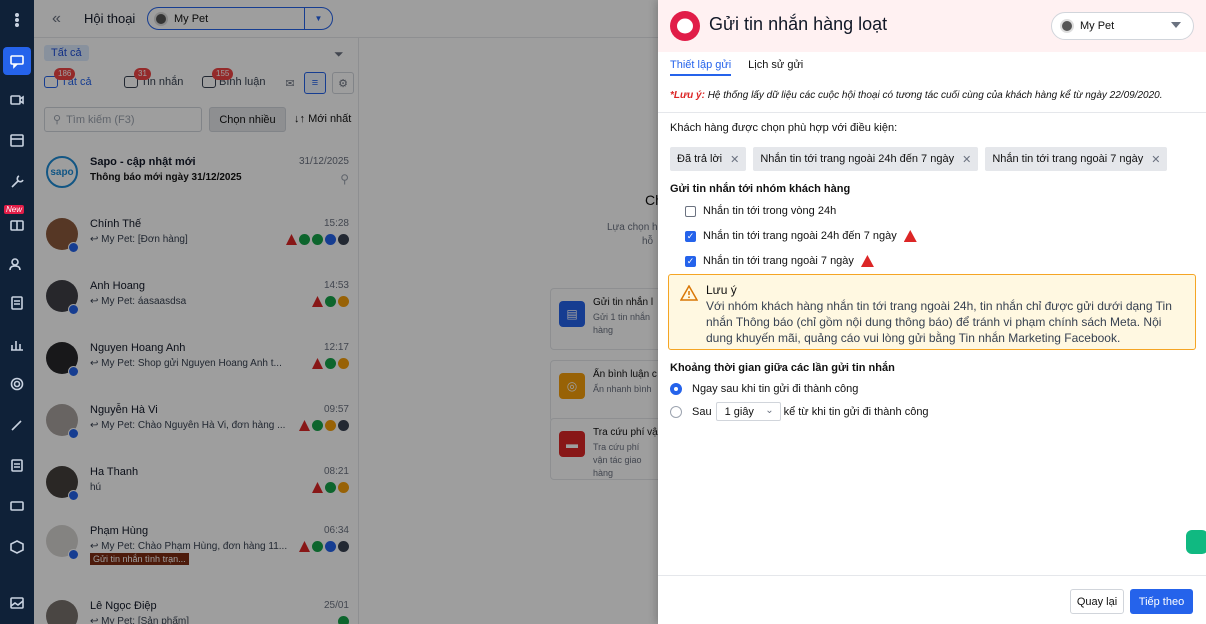  I want to click on drawer-header: Gửi tin nhắn hàng loạt My Pet, so click(932, 26).